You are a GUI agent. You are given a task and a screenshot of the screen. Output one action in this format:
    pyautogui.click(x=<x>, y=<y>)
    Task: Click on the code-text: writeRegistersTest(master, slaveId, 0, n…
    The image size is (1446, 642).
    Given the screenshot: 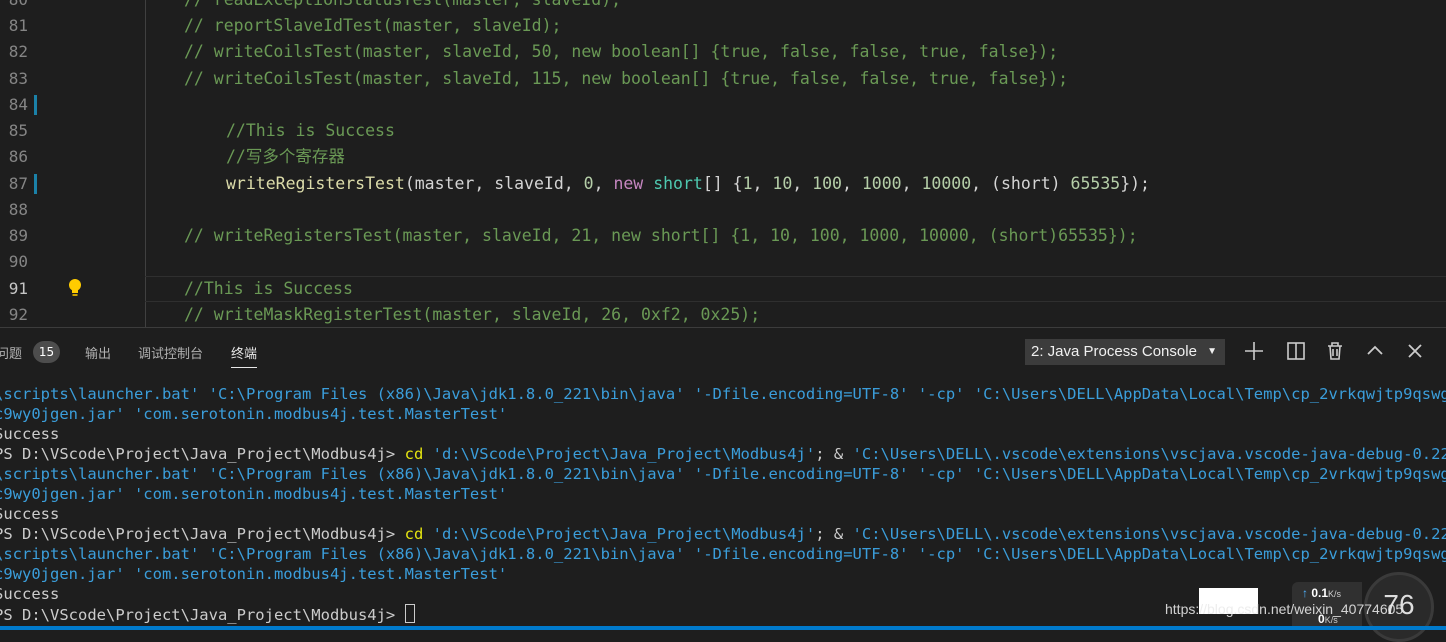 What is the action you would take?
    pyautogui.click(x=688, y=183)
    